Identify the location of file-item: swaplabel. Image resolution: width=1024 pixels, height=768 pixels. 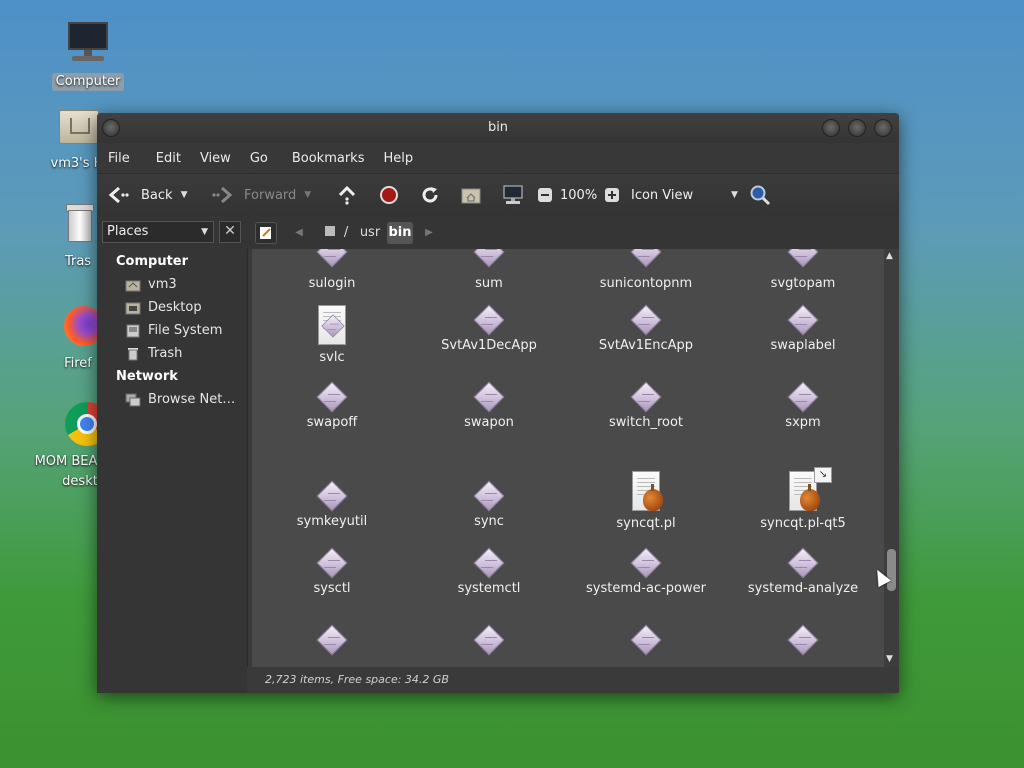
(803, 328).